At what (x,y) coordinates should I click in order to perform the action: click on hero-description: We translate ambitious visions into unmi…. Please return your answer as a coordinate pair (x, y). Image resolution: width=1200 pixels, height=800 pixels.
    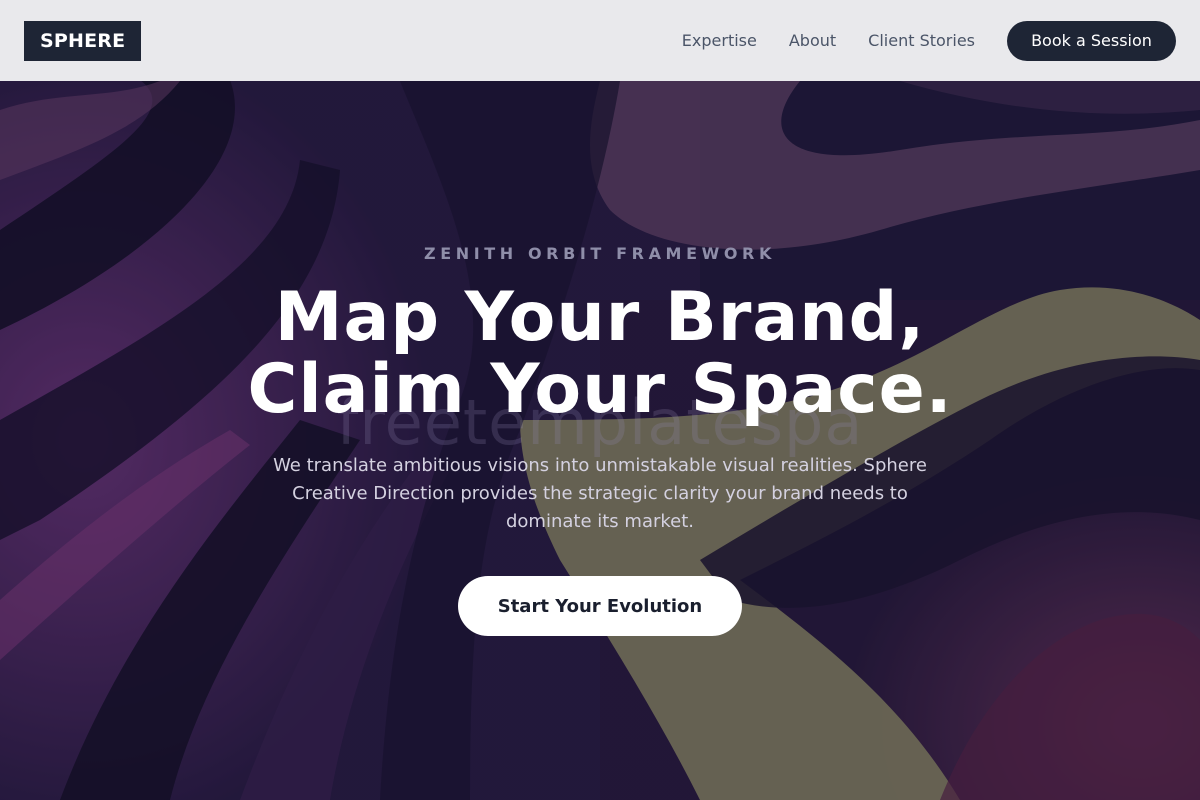
    Looking at the image, I should click on (600, 493).